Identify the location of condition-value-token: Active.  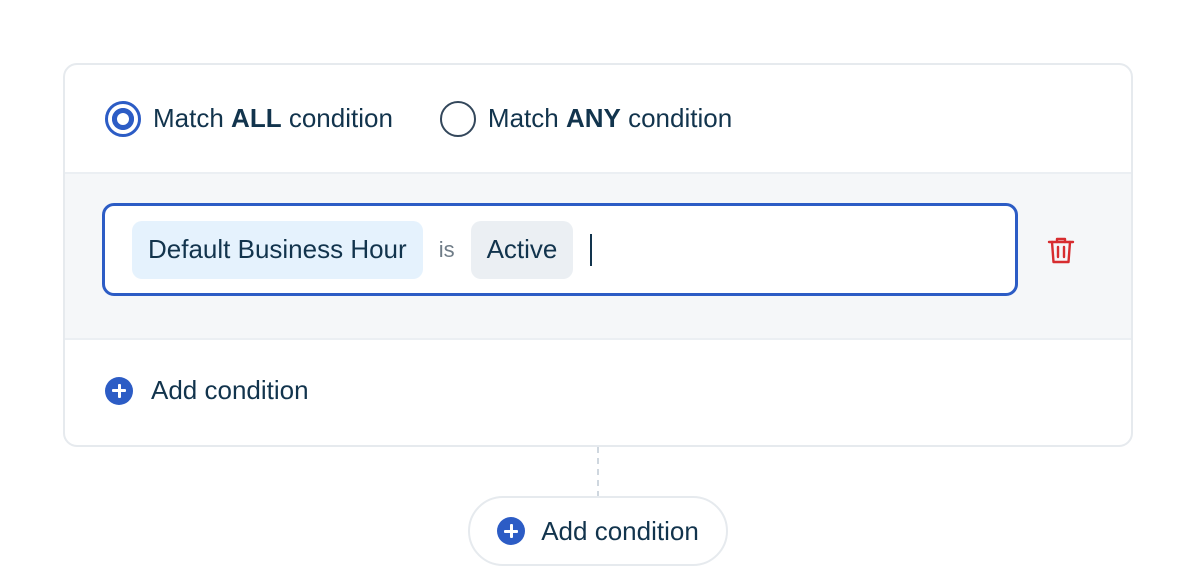
(522, 249).